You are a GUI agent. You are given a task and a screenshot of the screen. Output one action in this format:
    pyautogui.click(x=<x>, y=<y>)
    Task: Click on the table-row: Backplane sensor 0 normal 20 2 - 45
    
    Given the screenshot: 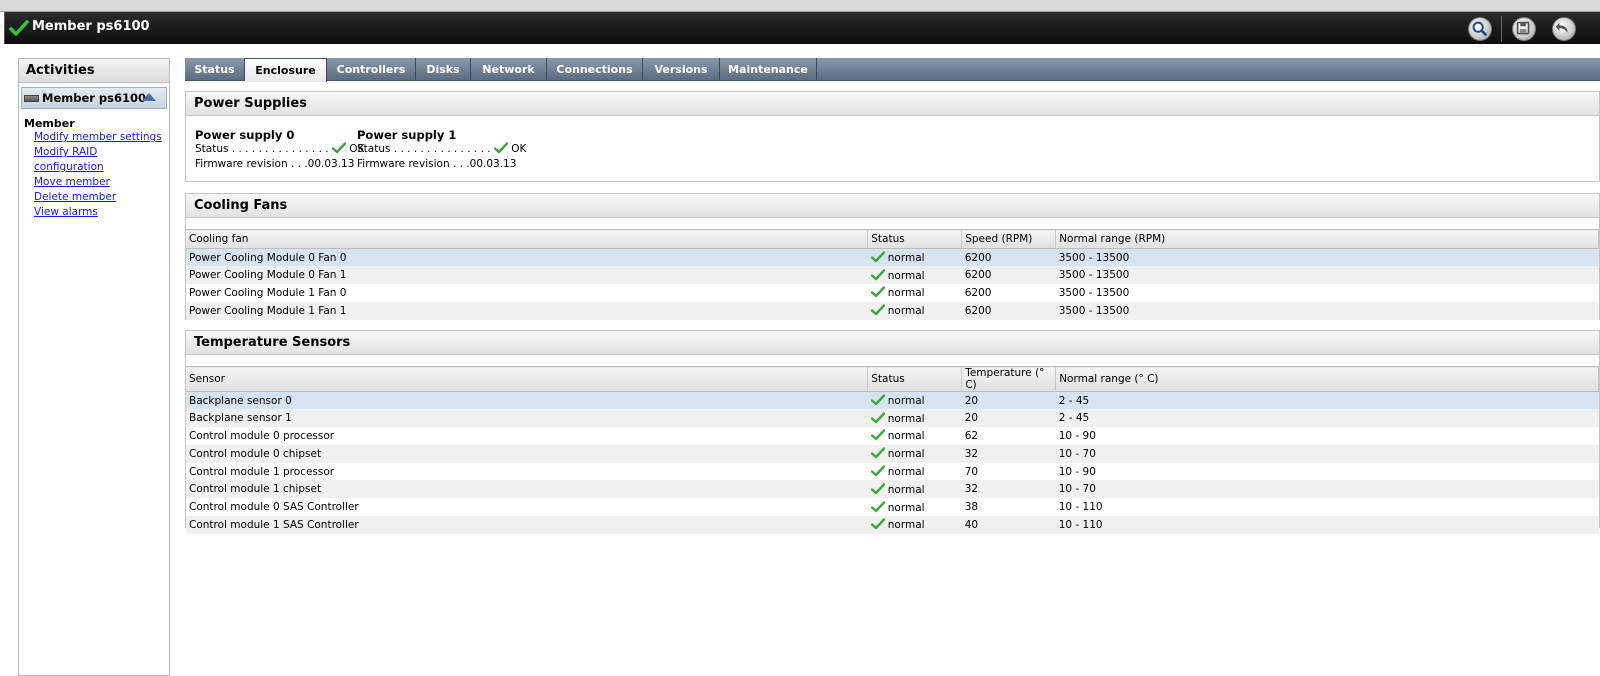 What is the action you would take?
    pyautogui.click(x=892, y=400)
    